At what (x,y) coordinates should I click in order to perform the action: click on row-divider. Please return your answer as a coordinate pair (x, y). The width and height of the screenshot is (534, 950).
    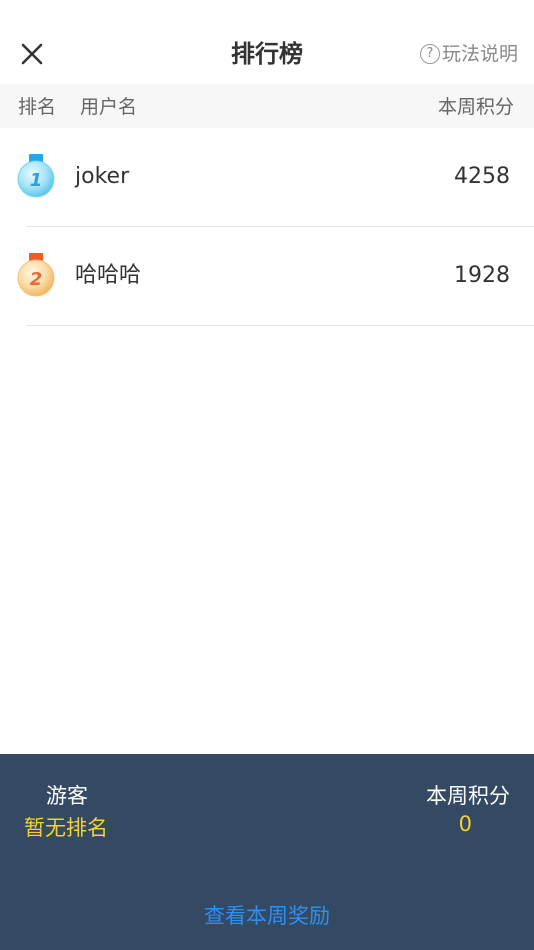
    Looking at the image, I should click on (280, 325).